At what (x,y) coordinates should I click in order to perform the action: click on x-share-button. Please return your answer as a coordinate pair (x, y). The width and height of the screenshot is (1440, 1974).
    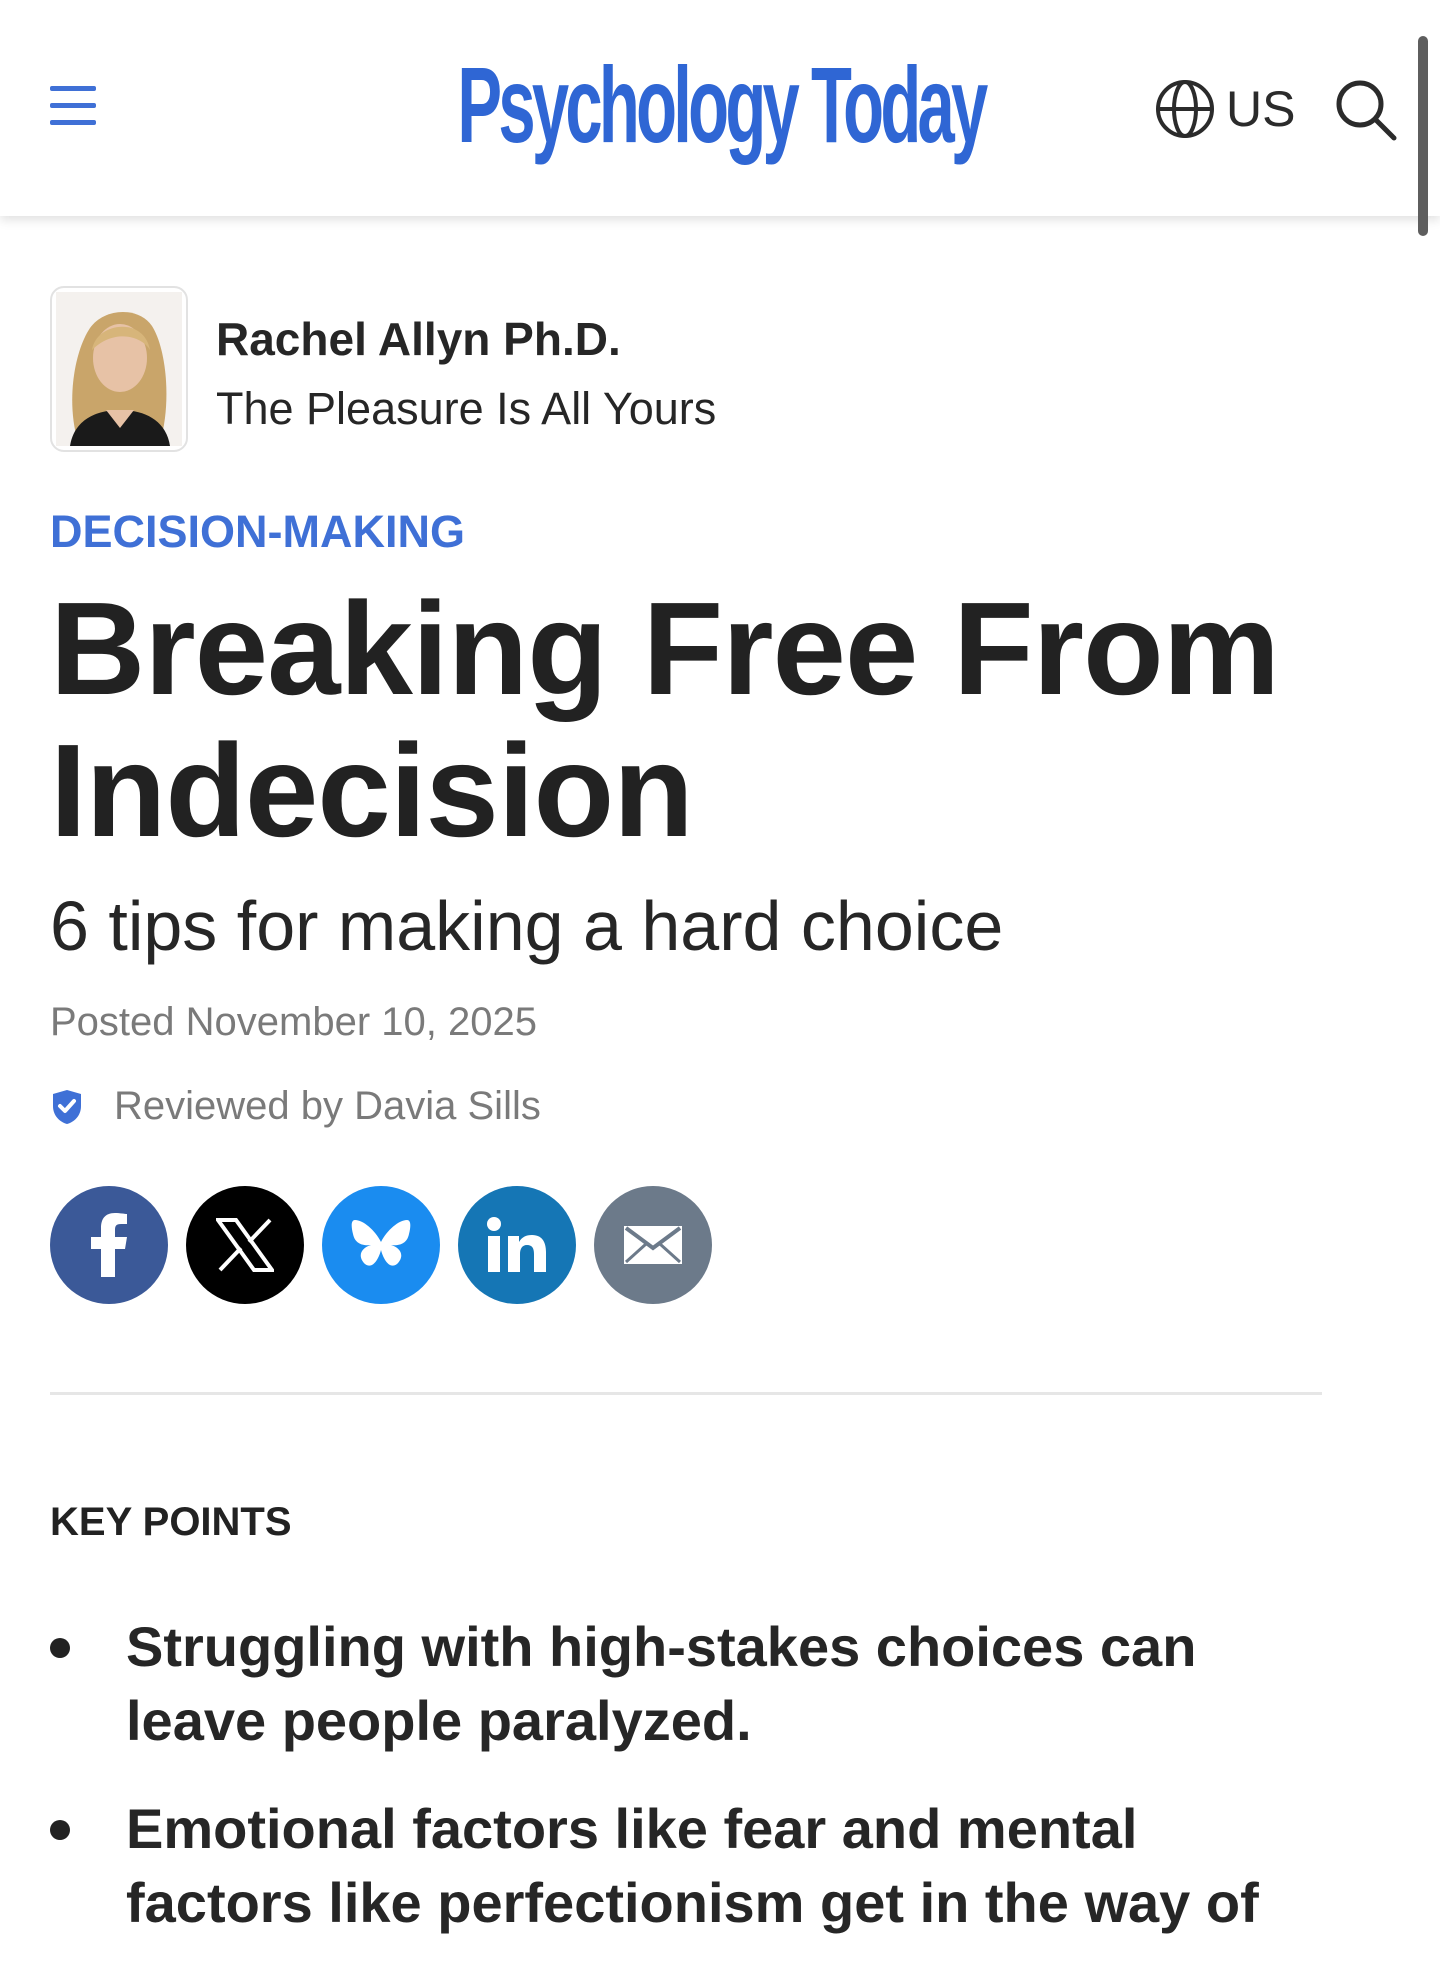
    Looking at the image, I should click on (245, 1245).